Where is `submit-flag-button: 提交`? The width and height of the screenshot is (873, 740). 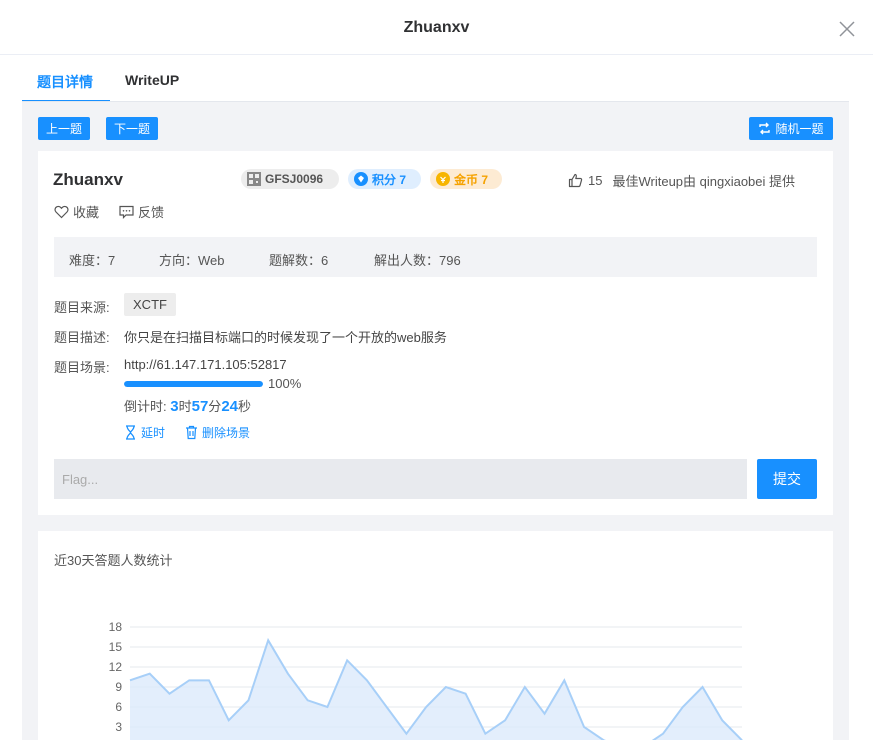 submit-flag-button: 提交 is located at coordinates (787, 479).